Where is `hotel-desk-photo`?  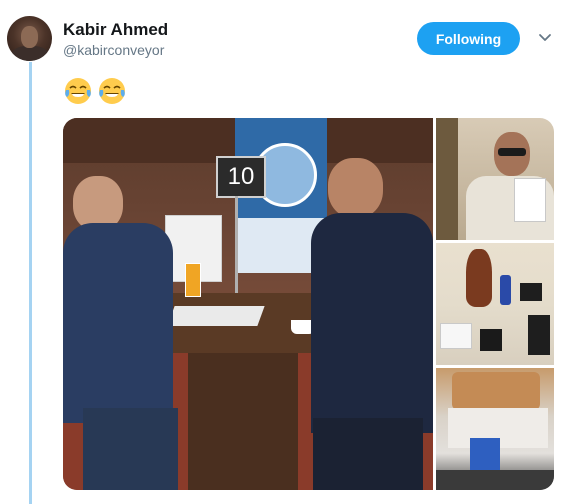 hotel-desk-photo is located at coordinates (495, 304).